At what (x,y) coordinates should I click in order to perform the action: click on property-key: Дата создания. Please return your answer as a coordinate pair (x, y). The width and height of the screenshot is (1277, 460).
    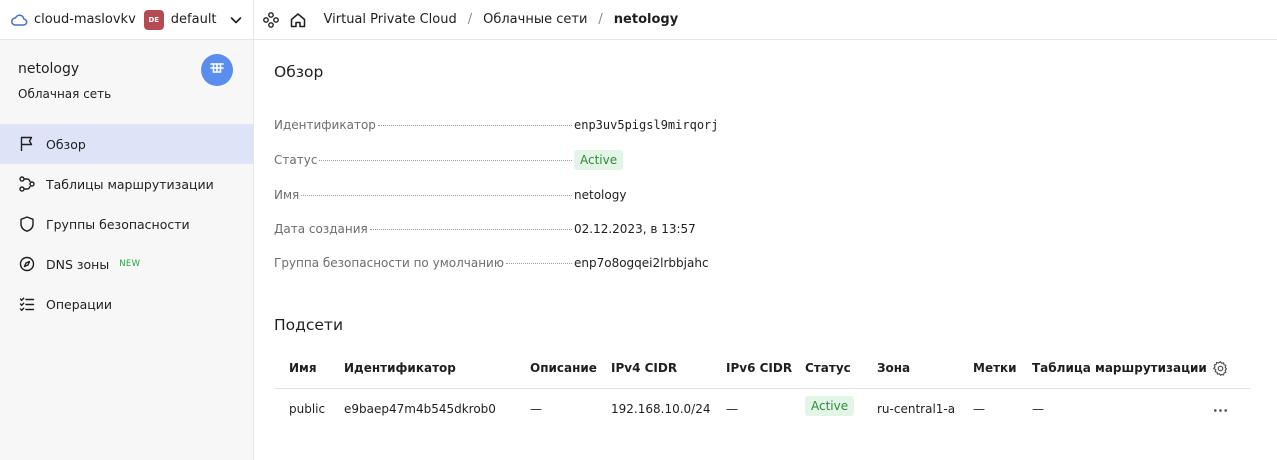
    Looking at the image, I should click on (321, 229).